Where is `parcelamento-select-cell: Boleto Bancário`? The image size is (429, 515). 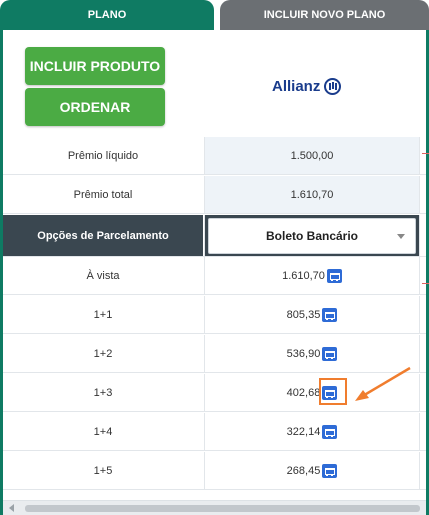
parcelamento-select-cell: Boleto Bancário is located at coordinates (312, 235).